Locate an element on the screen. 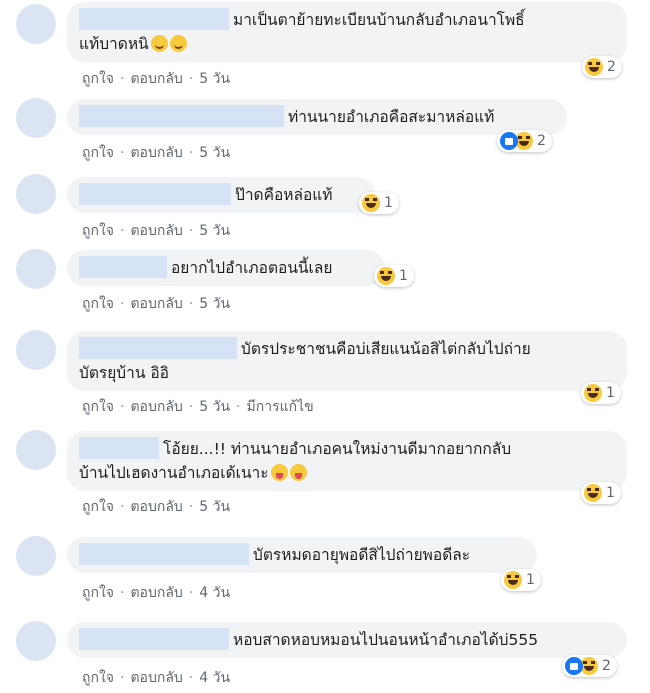  comment-bubble: บัตรหมดอายุพอดีสิไปถ่ายพอดีละ is located at coordinates (302, 555).